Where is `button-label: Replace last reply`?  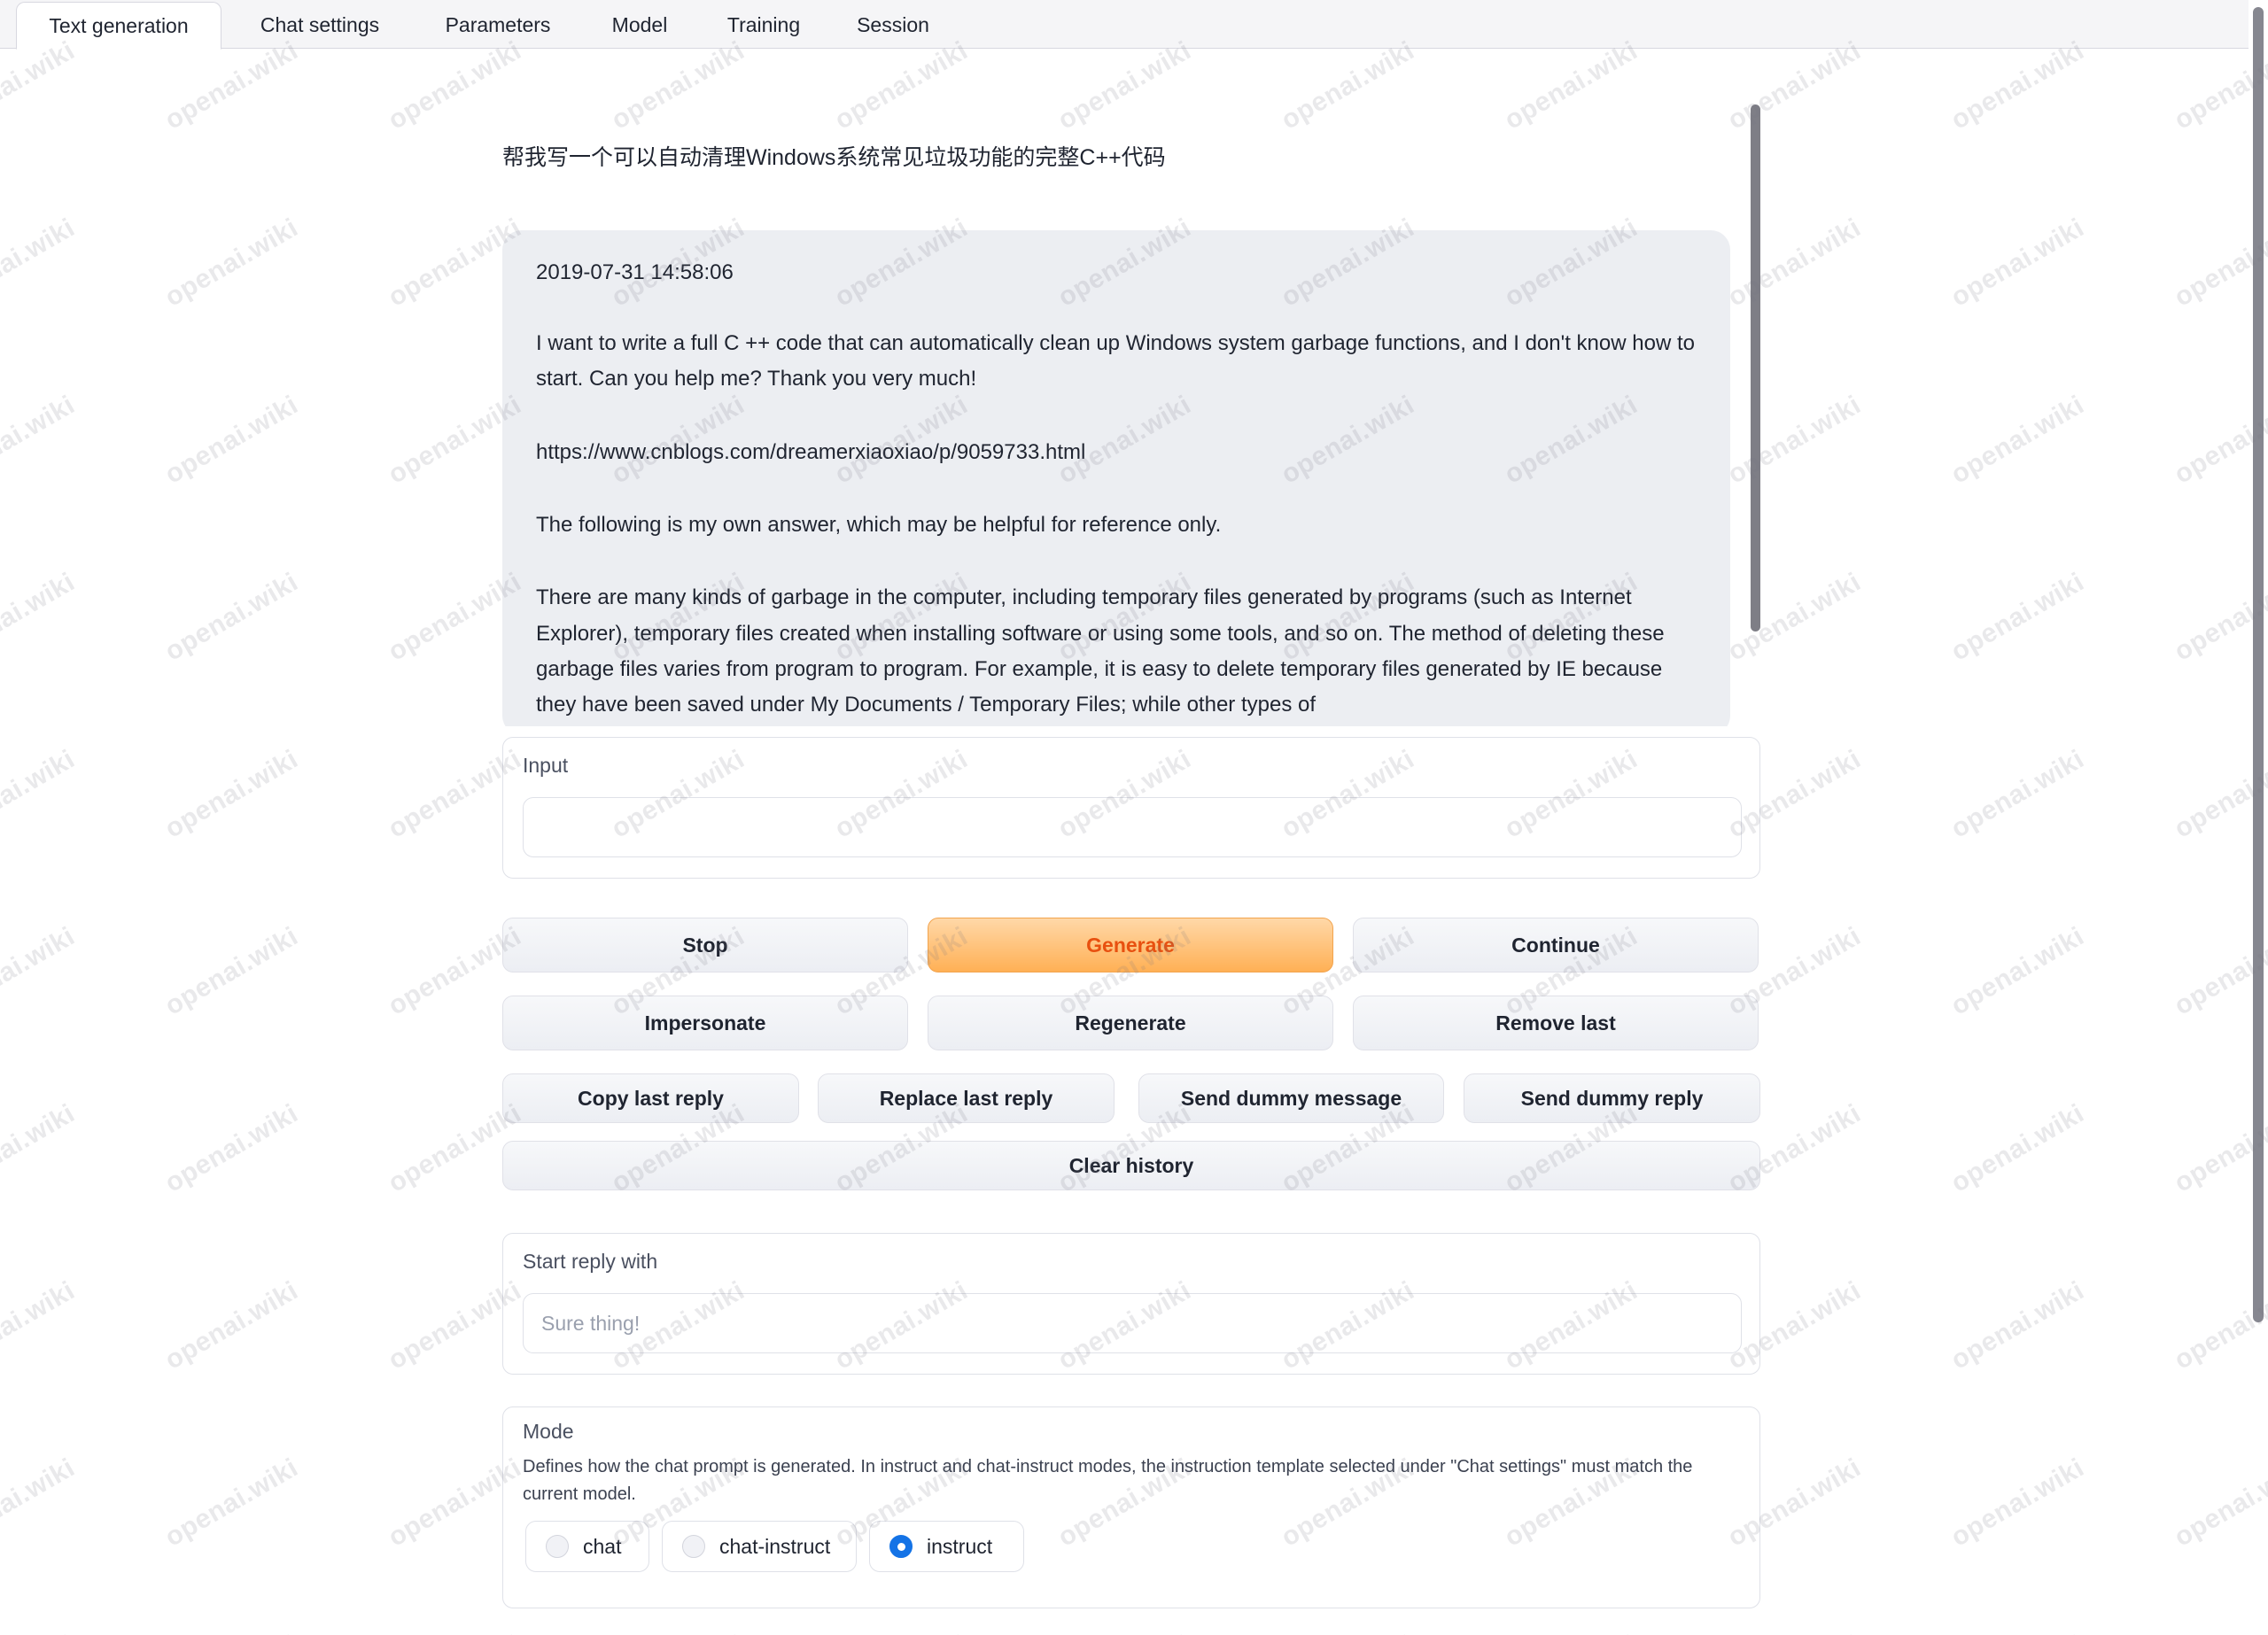
button-label: Replace last reply is located at coordinates (966, 1098).